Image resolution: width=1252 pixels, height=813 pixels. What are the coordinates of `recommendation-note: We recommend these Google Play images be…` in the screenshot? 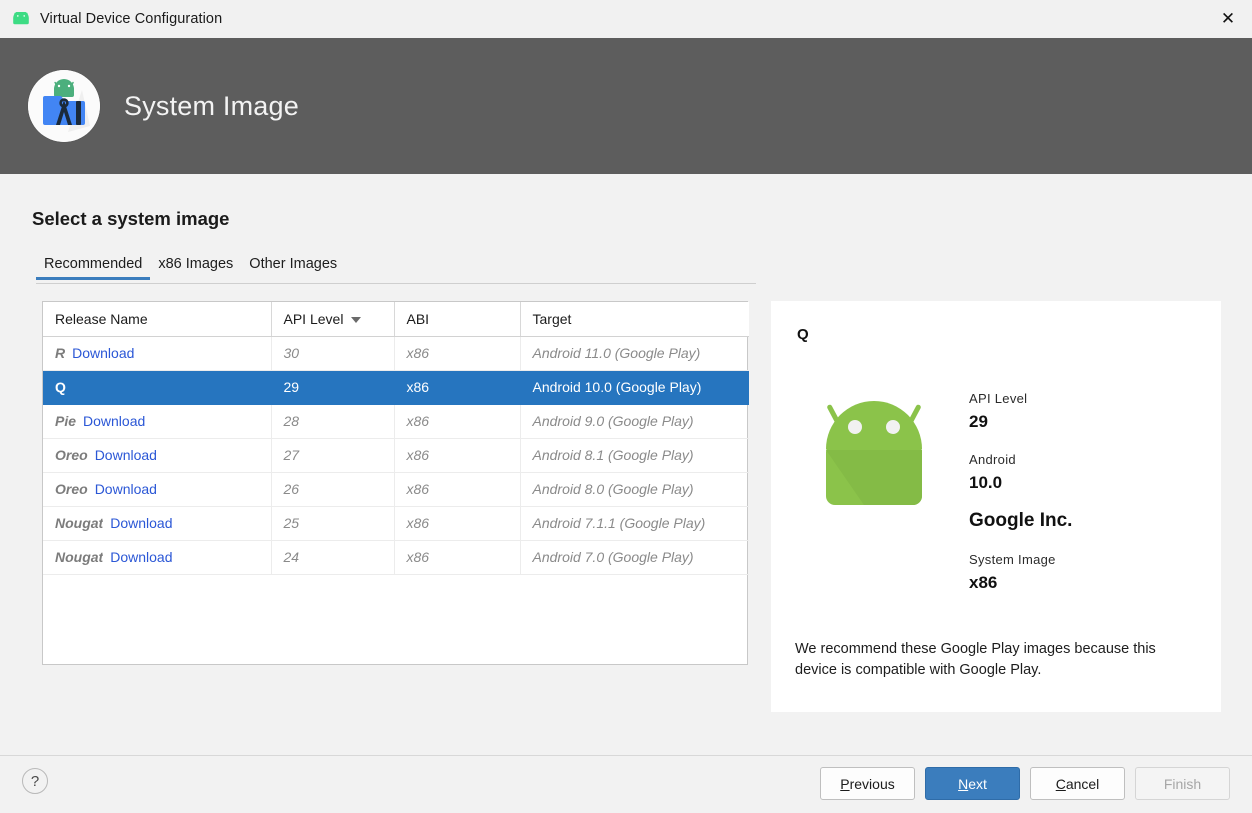 It's located at (975, 659).